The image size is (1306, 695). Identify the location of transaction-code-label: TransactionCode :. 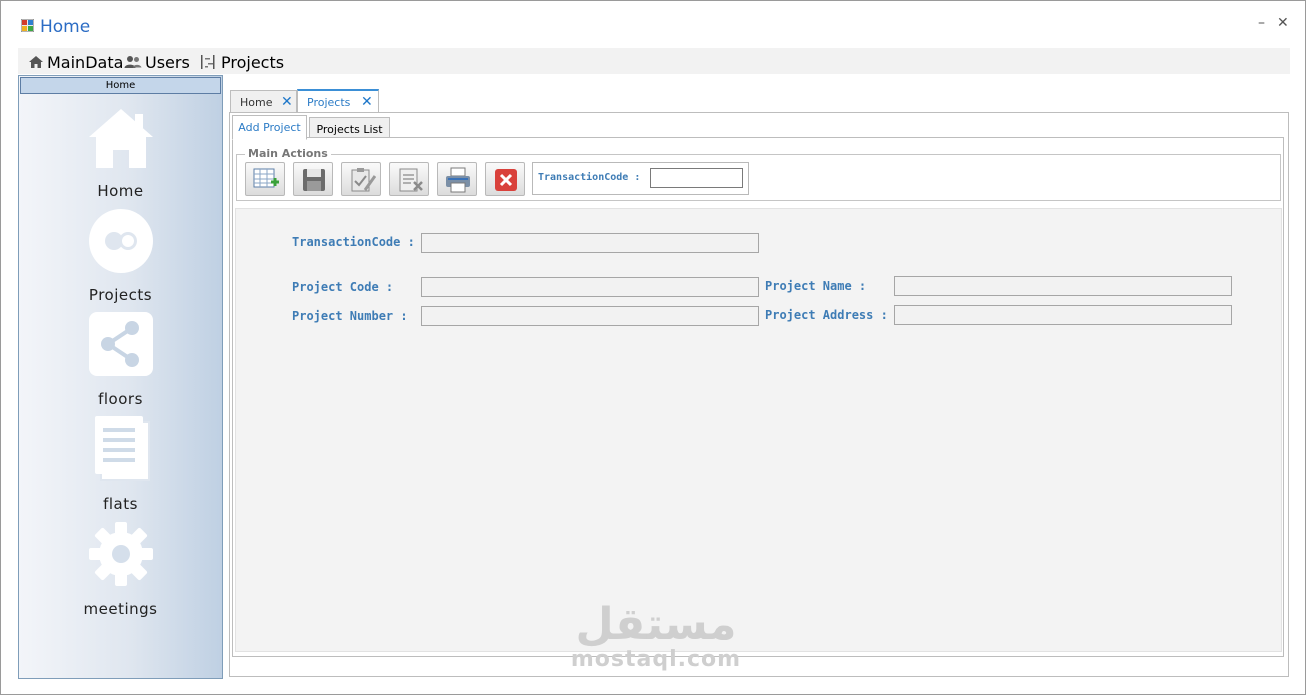
(353, 242).